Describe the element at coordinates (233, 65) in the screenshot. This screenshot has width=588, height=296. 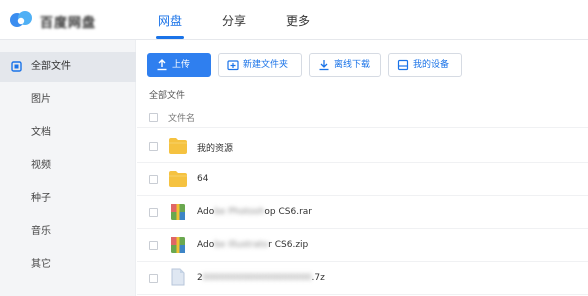
I see `new-folder-icon` at that location.